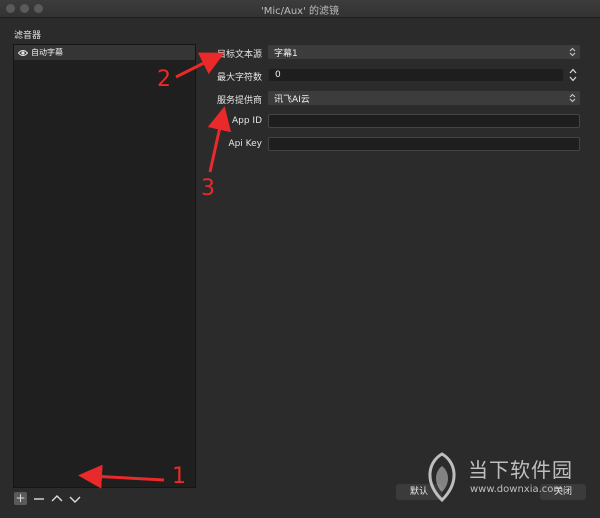 Image resolution: width=600 pixels, height=518 pixels. I want to click on max-chars-input: 0, so click(416, 75).